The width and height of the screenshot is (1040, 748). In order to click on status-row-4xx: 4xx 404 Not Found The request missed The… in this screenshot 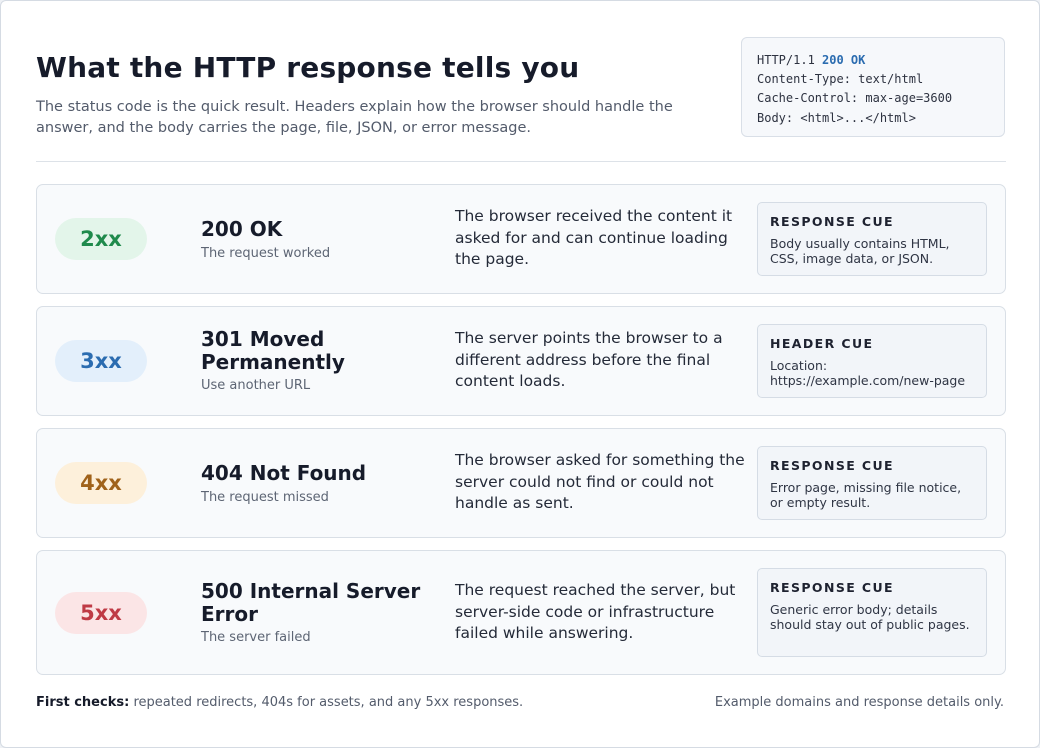, I will do `click(521, 483)`.